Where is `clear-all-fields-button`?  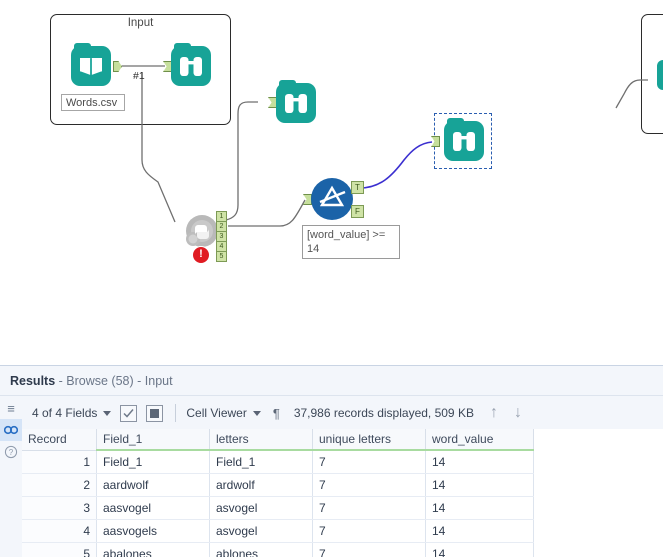
clear-all-fields-button is located at coordinates (155, 413).